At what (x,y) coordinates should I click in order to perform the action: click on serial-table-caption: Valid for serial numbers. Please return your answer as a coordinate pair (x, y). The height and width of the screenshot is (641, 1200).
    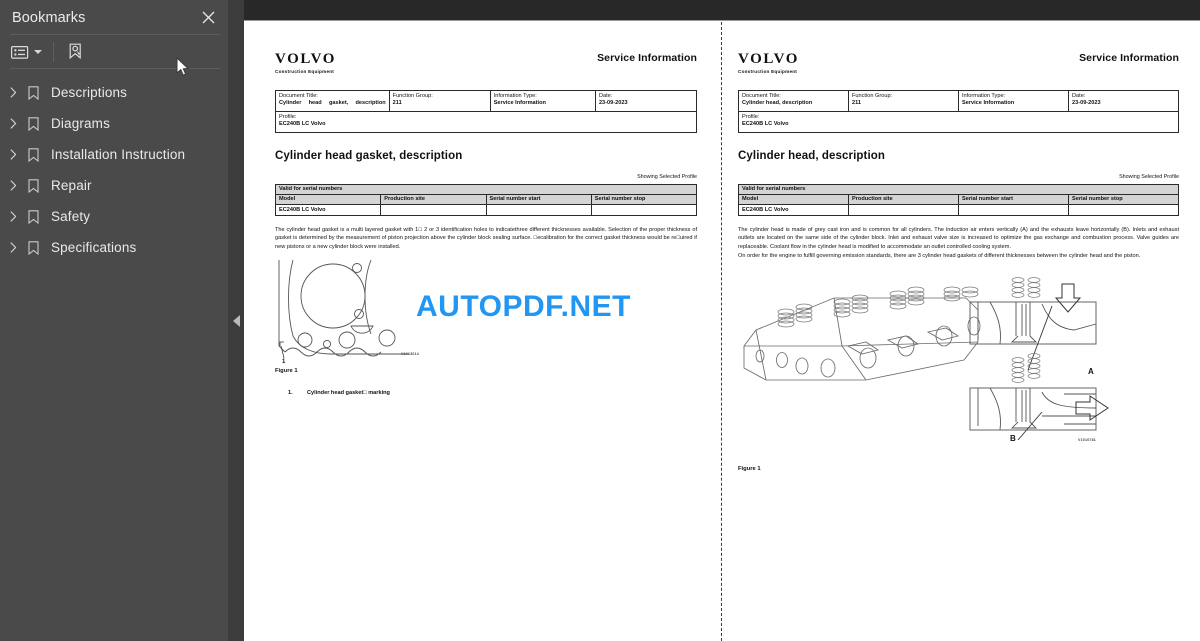
    Looking at the image, I should click on (486, 189).